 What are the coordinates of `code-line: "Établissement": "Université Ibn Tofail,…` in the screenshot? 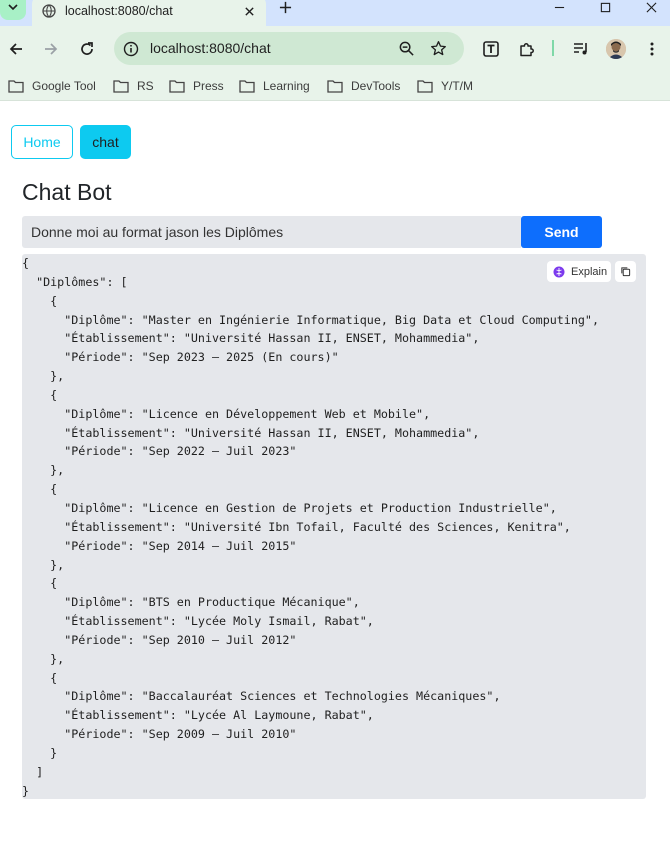 It's located at (296, 526).